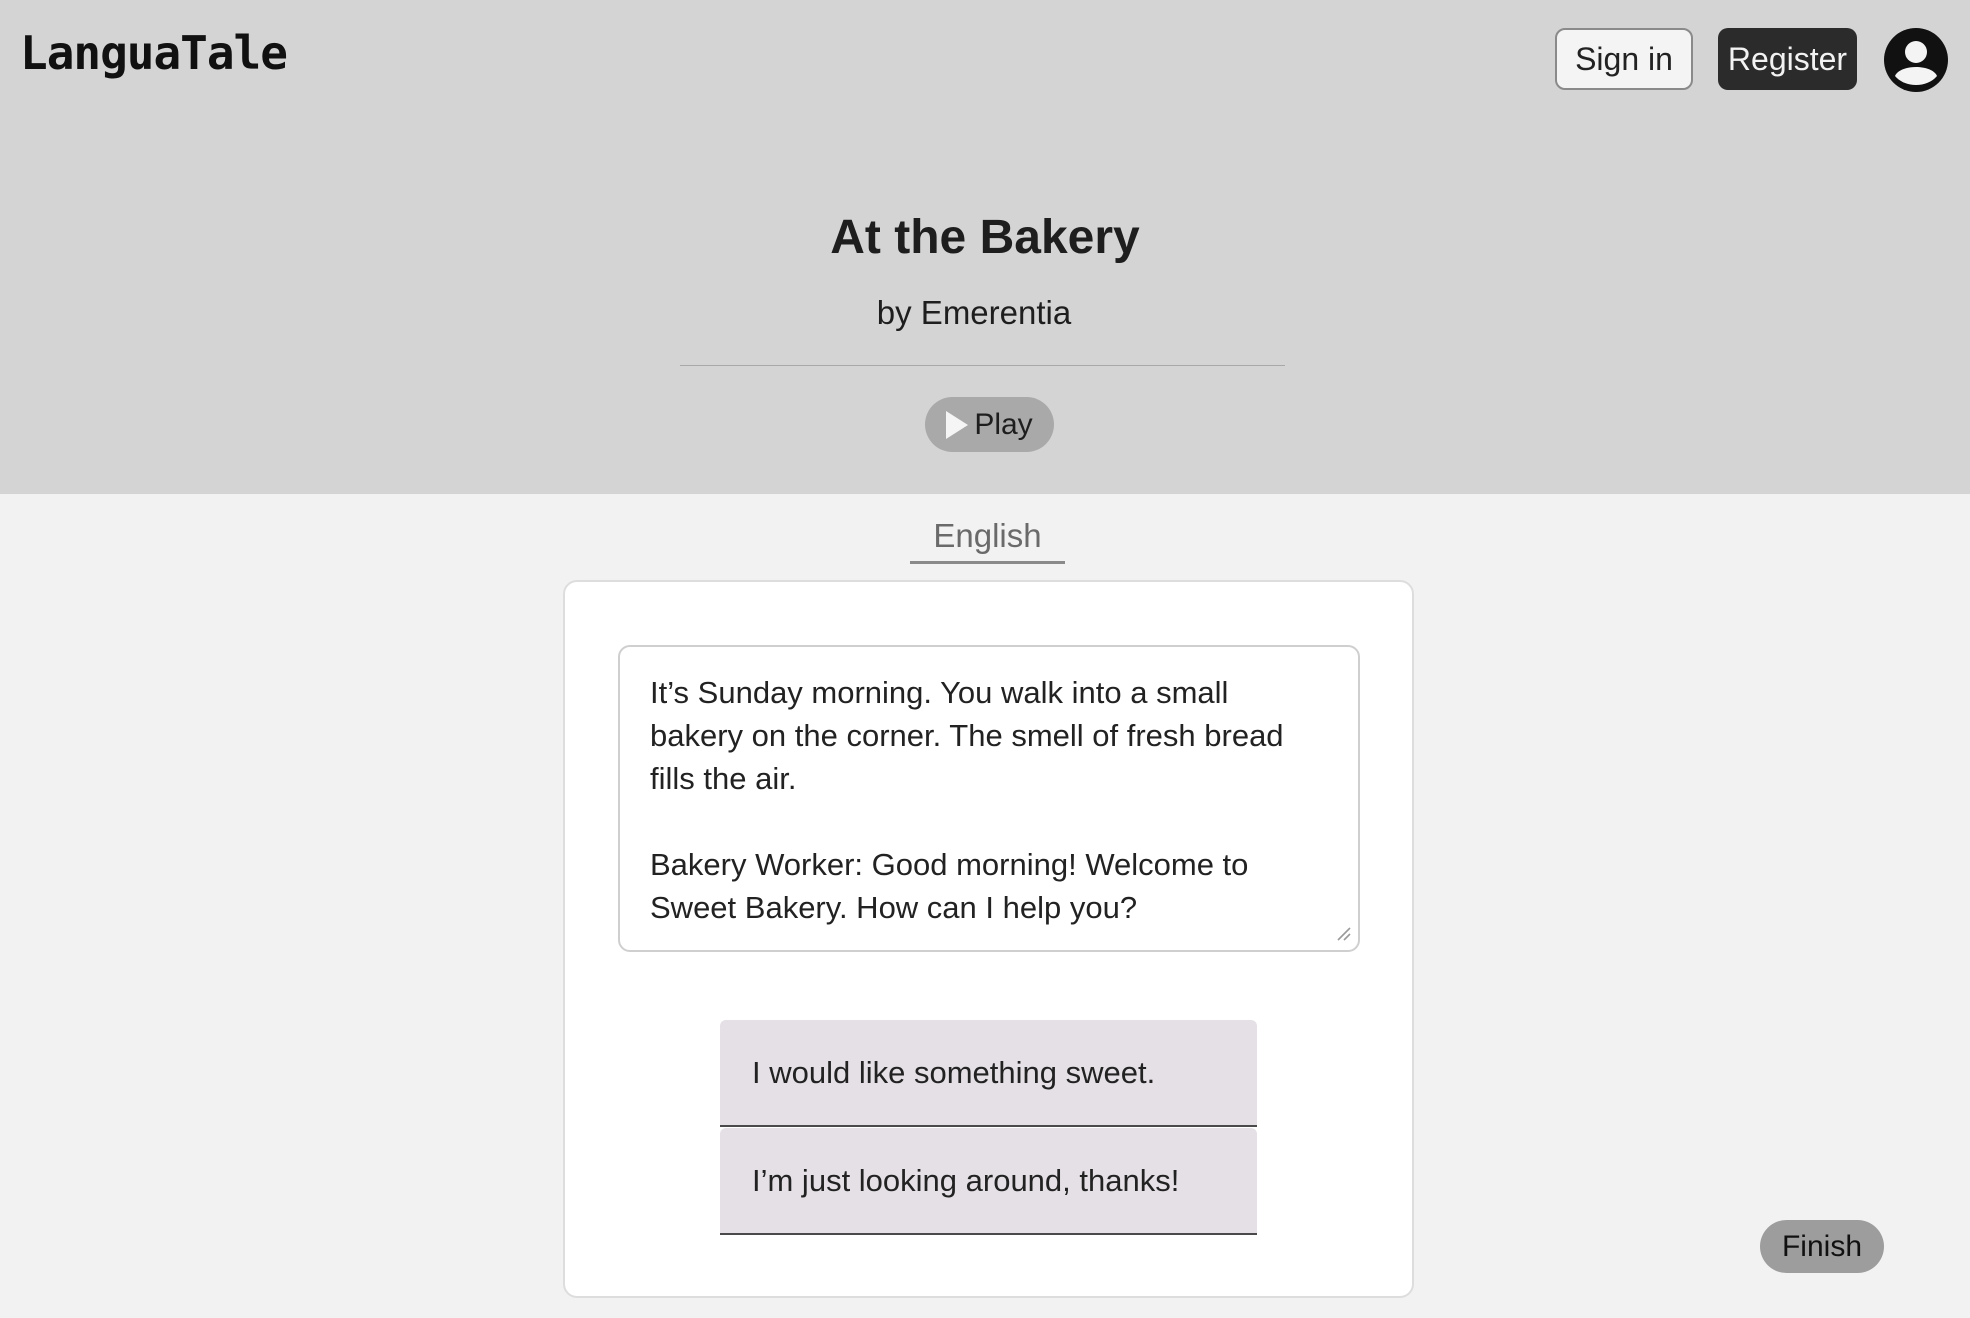 The width and height of the screenshot is (1970, 1318). What do you see at coordinates (987, 537) in the screenshot?
I see `tab-english: English` at bounding box center [987, 537].